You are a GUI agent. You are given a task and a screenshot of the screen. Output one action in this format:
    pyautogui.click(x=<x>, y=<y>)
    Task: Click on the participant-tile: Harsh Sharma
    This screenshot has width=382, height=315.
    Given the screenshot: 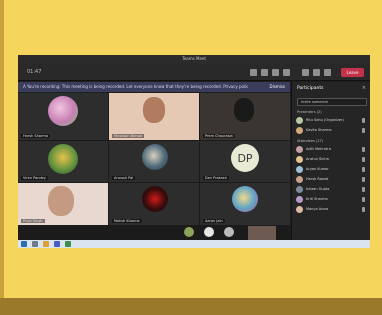 What is the action you would take?
    pyautogui.click(x=63, y=116)
    